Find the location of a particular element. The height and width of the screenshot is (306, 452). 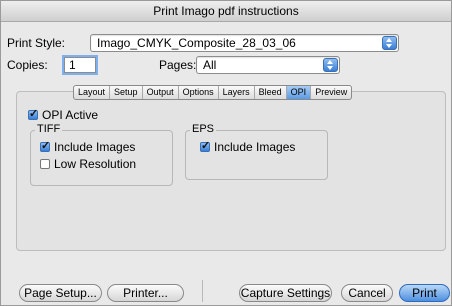

print-style-label: Print Style: is located at coordinates (36, 43).